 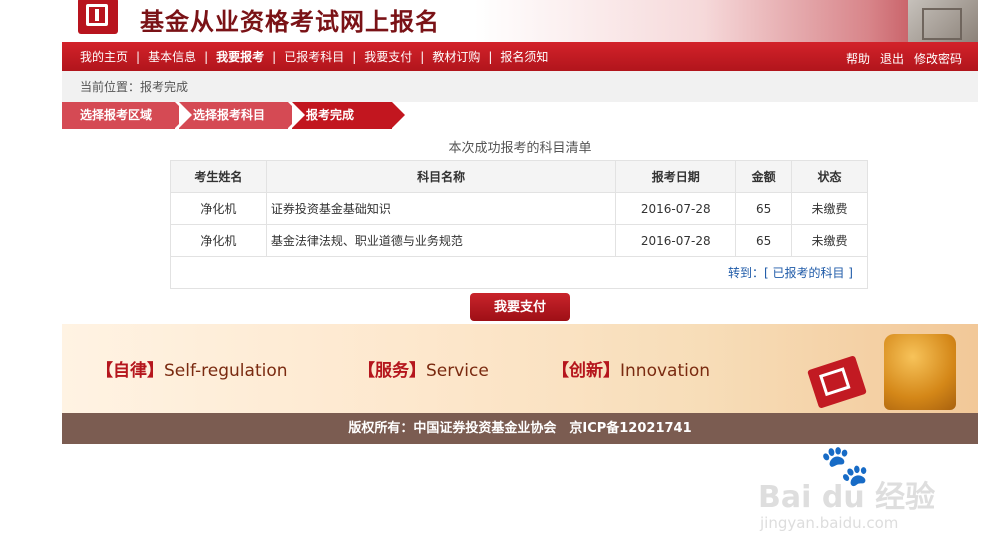 I want to click on step-select-subjects: 选择报考科目, so click(x=240, y=115).